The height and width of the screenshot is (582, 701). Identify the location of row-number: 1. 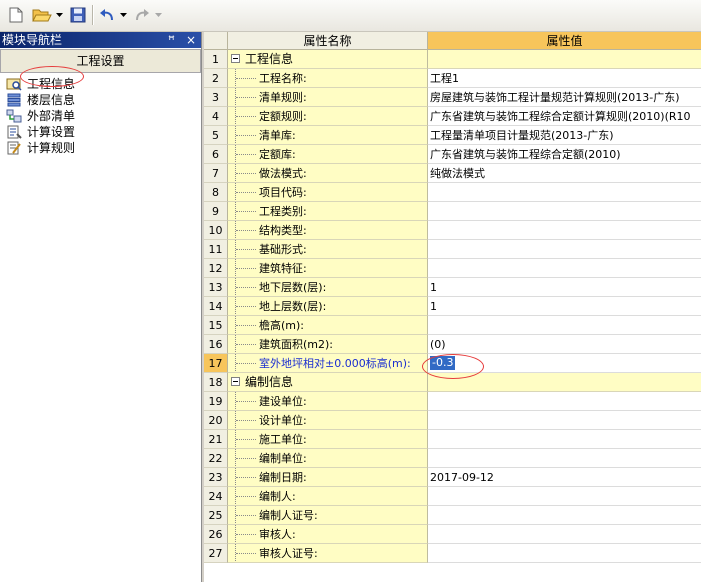
(216, 59).